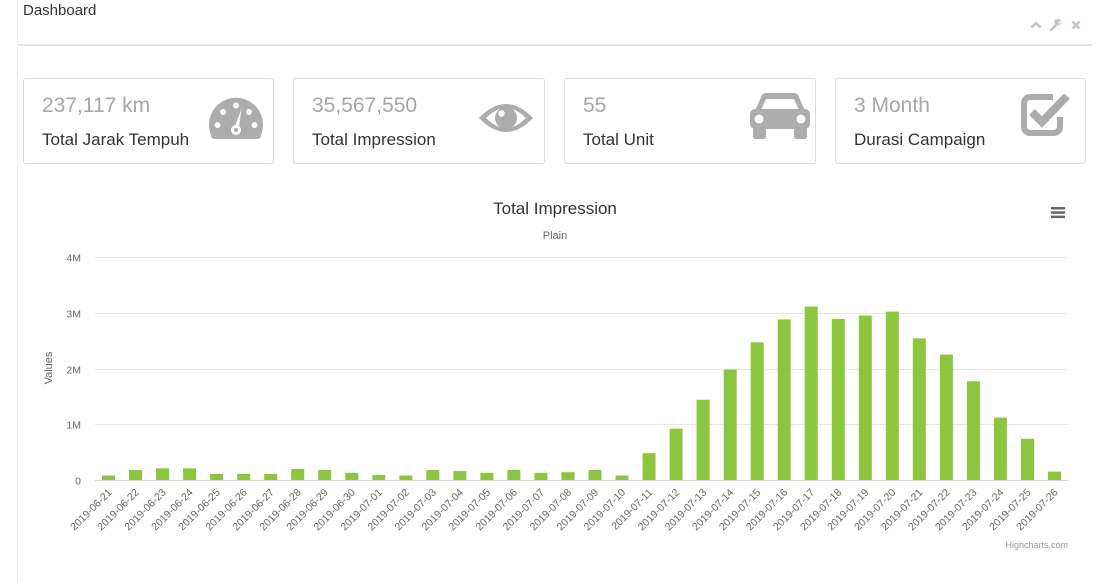  What do you see at coordinates (236, 118) in the screenshot?
I see `speedometer-icon` at bounding box center [236, 118].